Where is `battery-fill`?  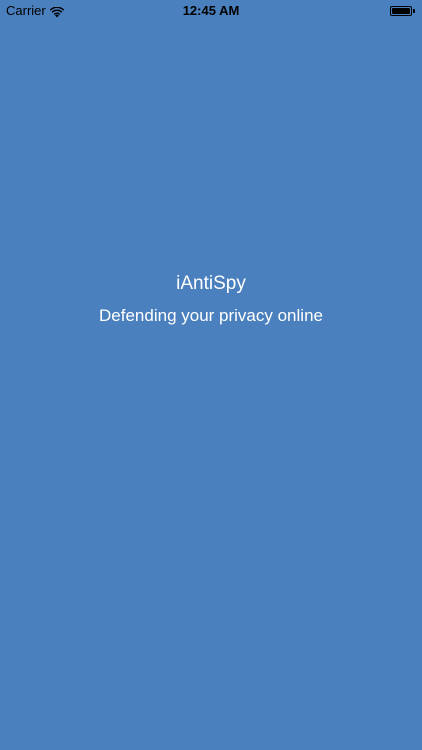
battery-fill is located at coordinates (401, 11).